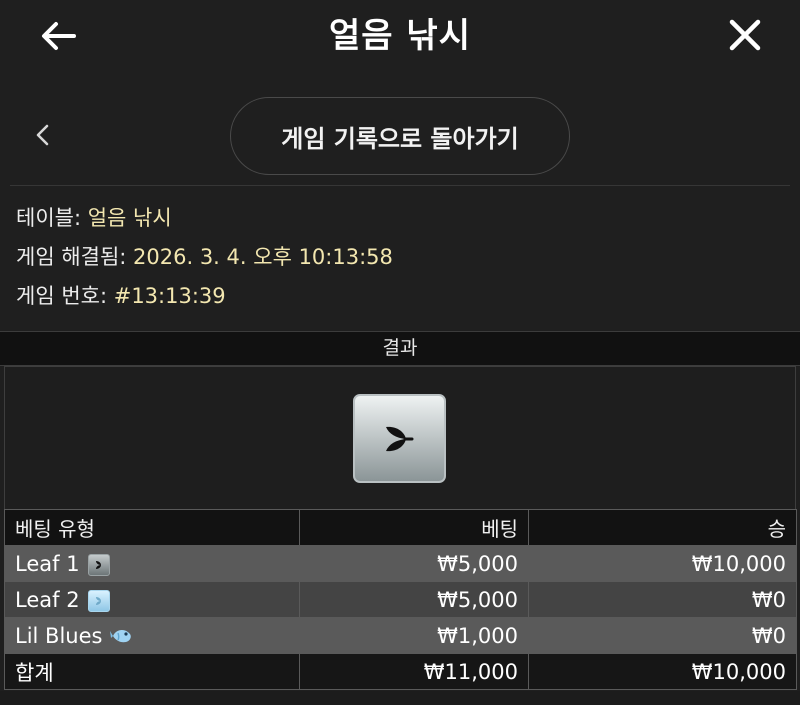 Image resolution: width=800 pixels, height=705 pixels. I want to click on col-header-bet-type: 베팅 유형, so click(152, 527).